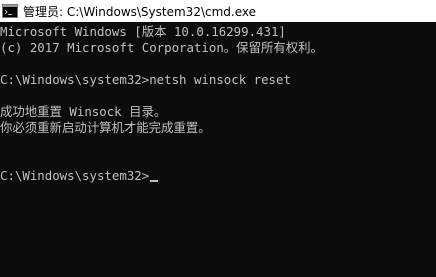  I want to click on title-bar: 管理员: C:\Windows\System32\cmd.exe, so click(218, 11).